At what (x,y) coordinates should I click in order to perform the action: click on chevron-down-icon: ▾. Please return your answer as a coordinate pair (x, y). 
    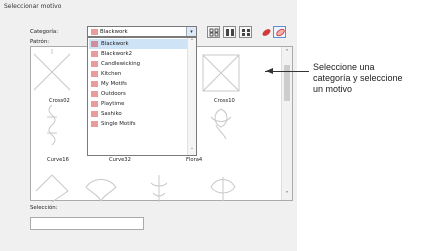
    Looking at the image, I should click on (191, 31).